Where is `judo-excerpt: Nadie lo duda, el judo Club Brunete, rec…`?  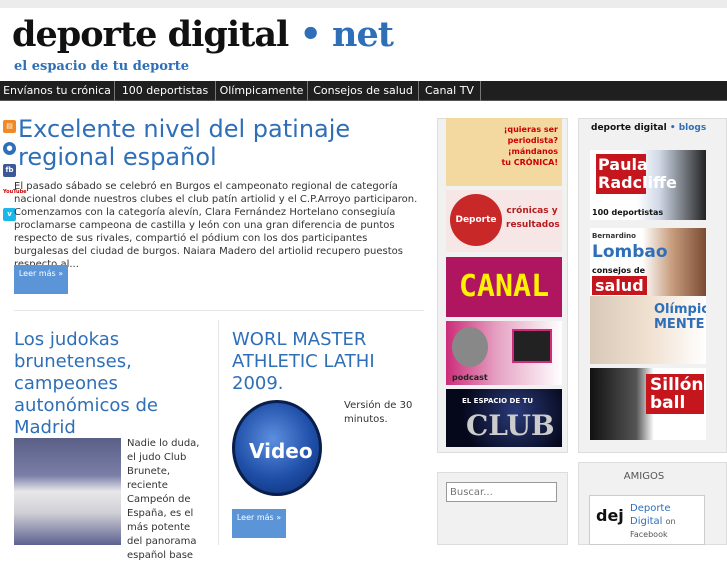
judo-excerpt: Nadie lo duda, el judo Club Brunete, rec… is located at coordinates (163, 499).